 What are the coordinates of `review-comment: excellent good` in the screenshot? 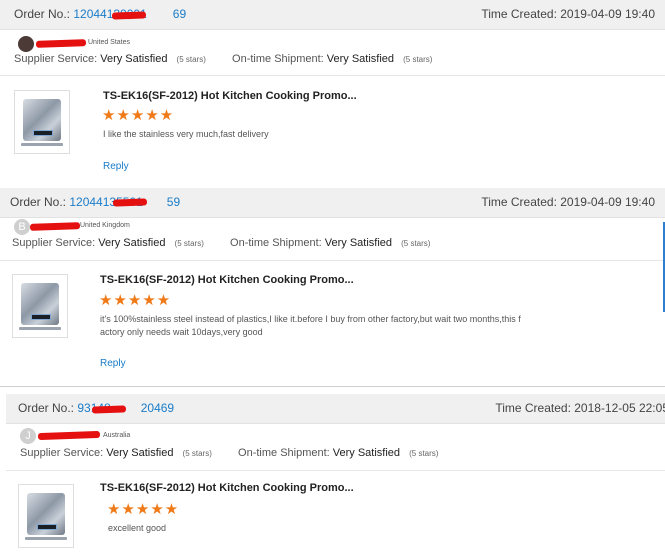 It's located at (137, 528).